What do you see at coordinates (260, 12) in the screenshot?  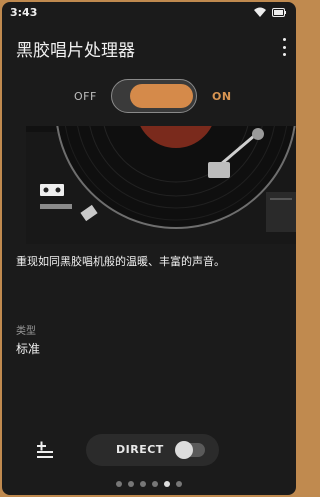 I see `wifi-icon` at bounding box center [260, 12].